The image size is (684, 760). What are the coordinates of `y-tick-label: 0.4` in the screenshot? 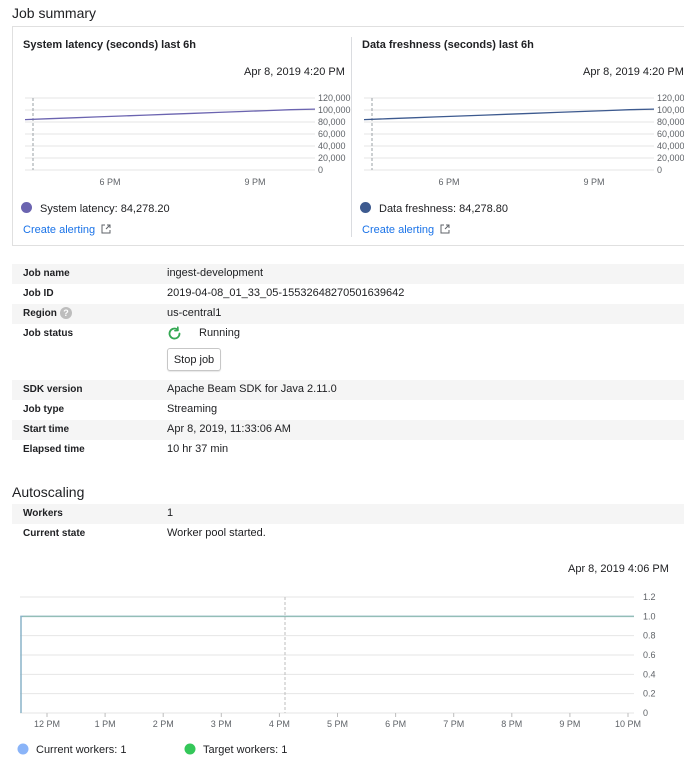 It's located at (649, 674).